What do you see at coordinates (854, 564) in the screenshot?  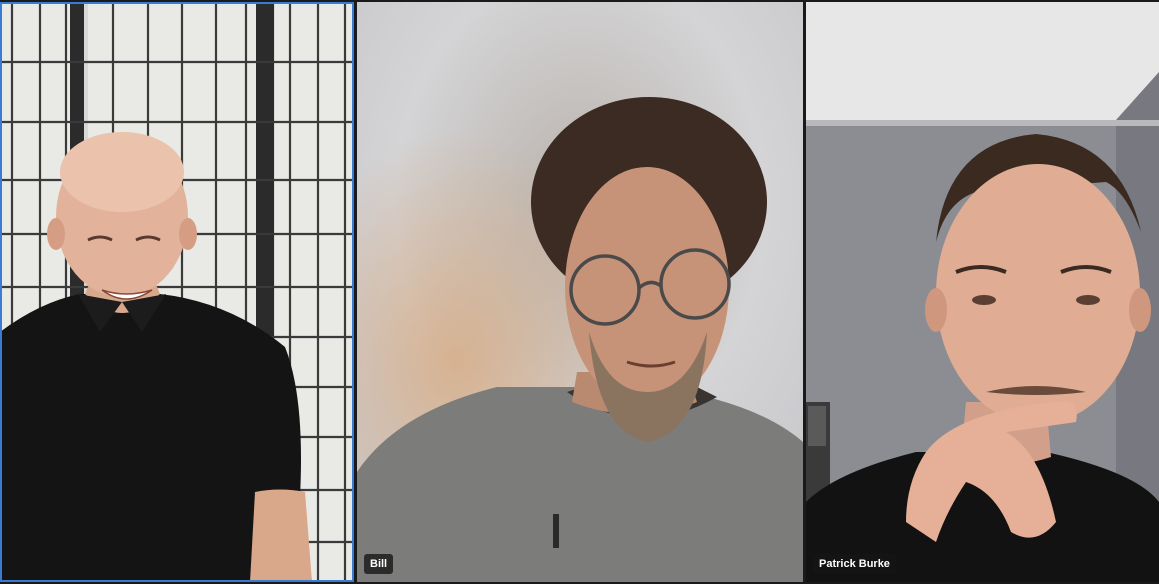 I see `participant-name-tag: Patrick Burke` at bounding box center [854, 564].